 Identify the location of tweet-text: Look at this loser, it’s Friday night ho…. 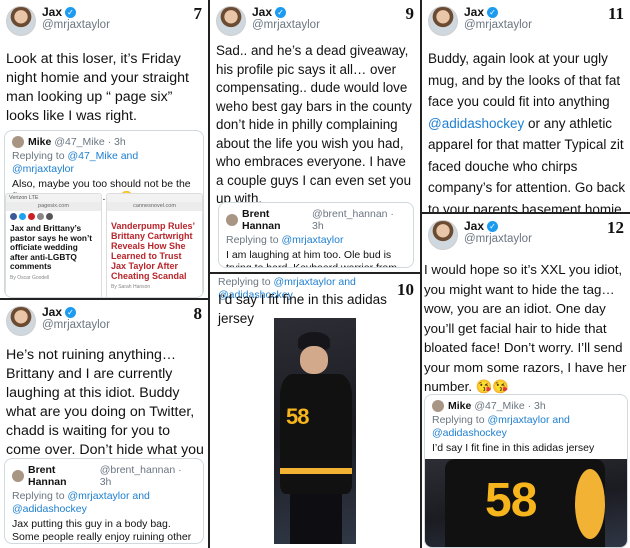
(97, 87).